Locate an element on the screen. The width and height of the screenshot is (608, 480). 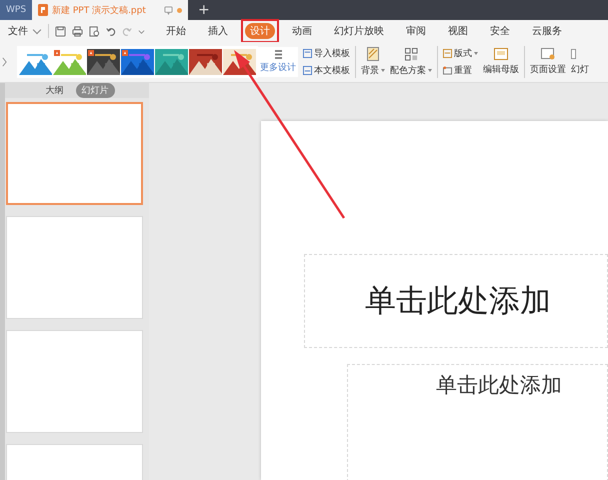
chat-icon is located at coordinates (168, 10).